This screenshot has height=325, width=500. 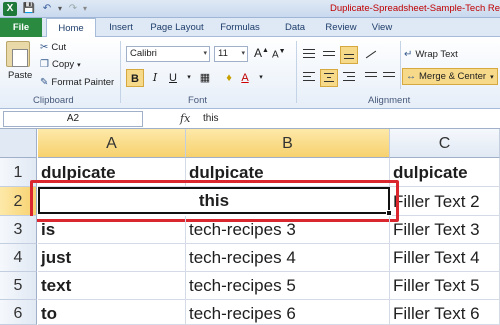 What do you see at coordinates (177, 27) in the screenshot?
I see `tab-page-layout: Page Layout` at bounding box center [177, 27].